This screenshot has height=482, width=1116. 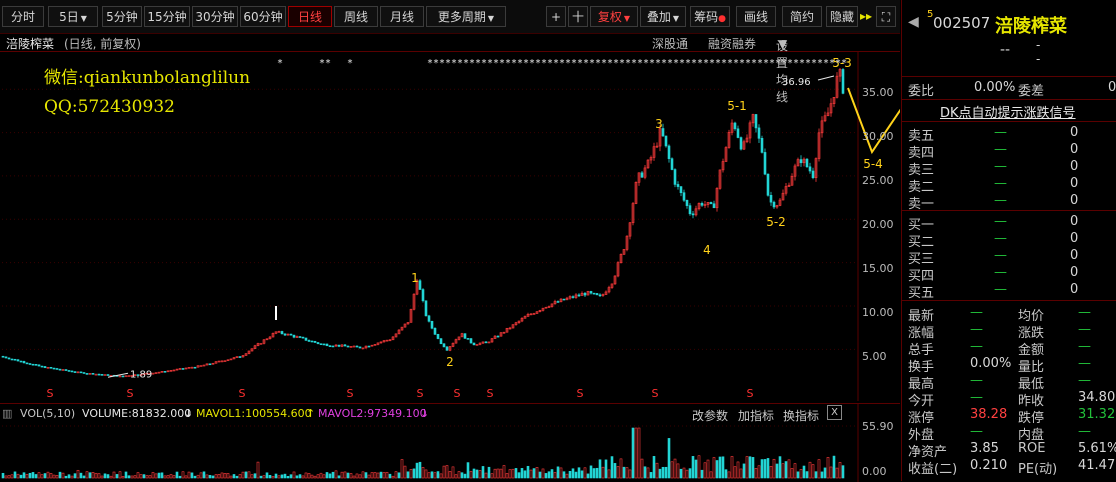 I want to click on prev-stock-icon: ◀, so click(x=913, y=22).